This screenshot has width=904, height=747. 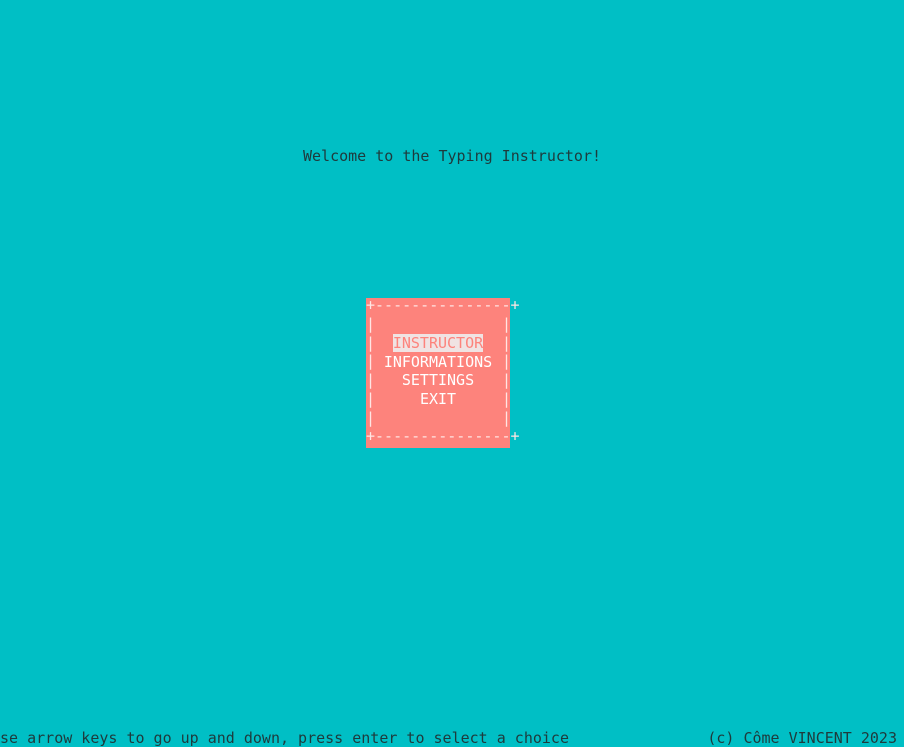 I want to click on menu-items: INSTRUCTOR INFORMATIONS SETTINGS EXIT, so click(x=438, y=371).